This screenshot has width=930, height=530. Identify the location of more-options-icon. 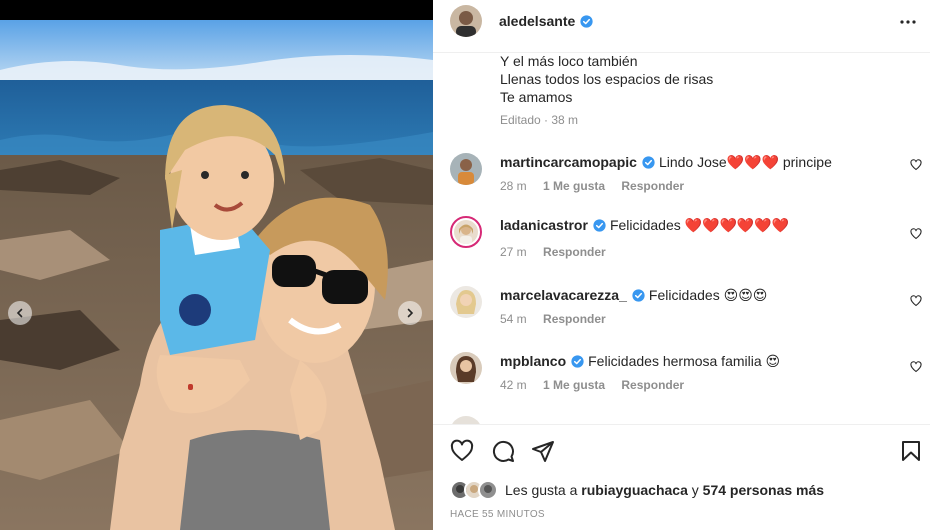
(908, 22).